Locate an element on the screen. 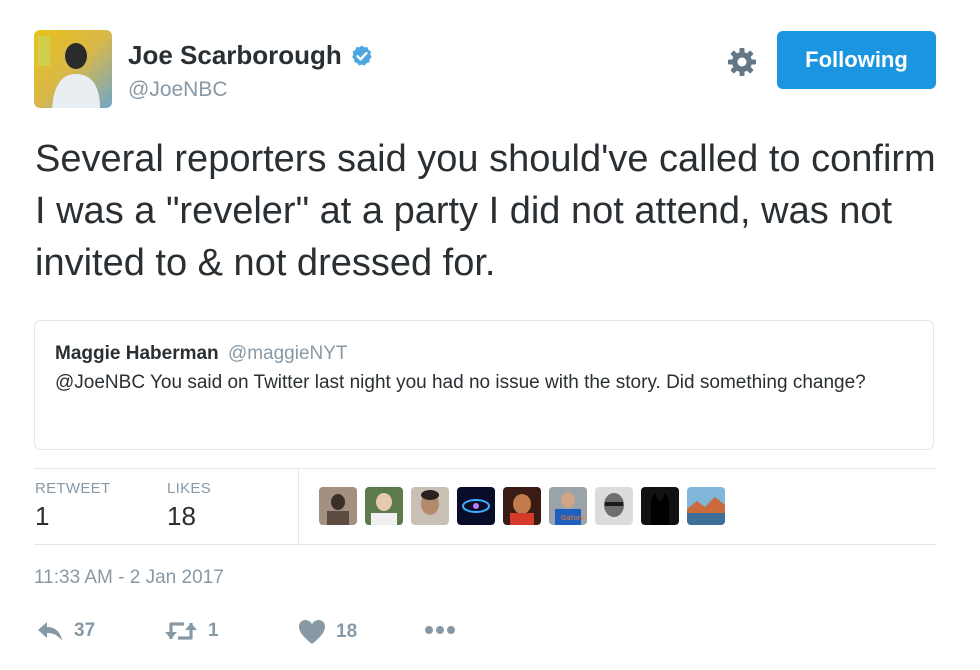 Image resolution: width=980 pixels, height=670 pixels. quoted-author-name: Maggie Haberman is located at coordinates (137, 353).